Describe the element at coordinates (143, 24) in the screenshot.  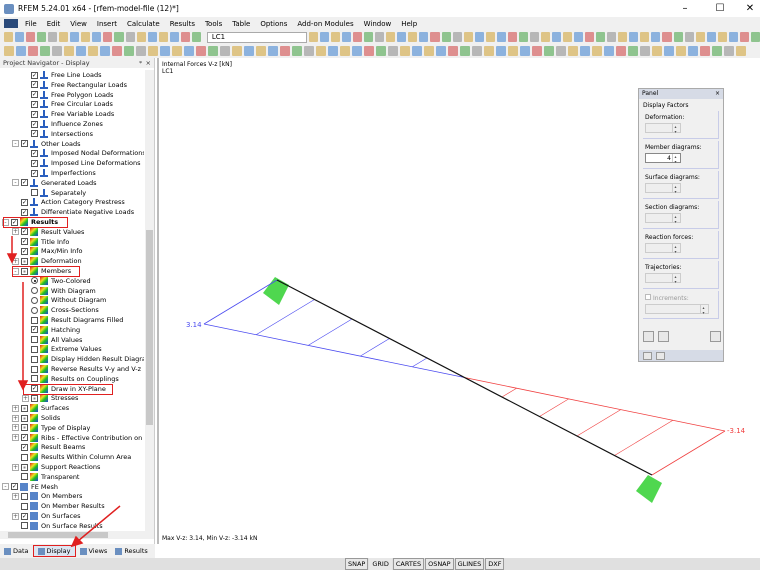
I see `menu-calculate: Calculate` at that location.